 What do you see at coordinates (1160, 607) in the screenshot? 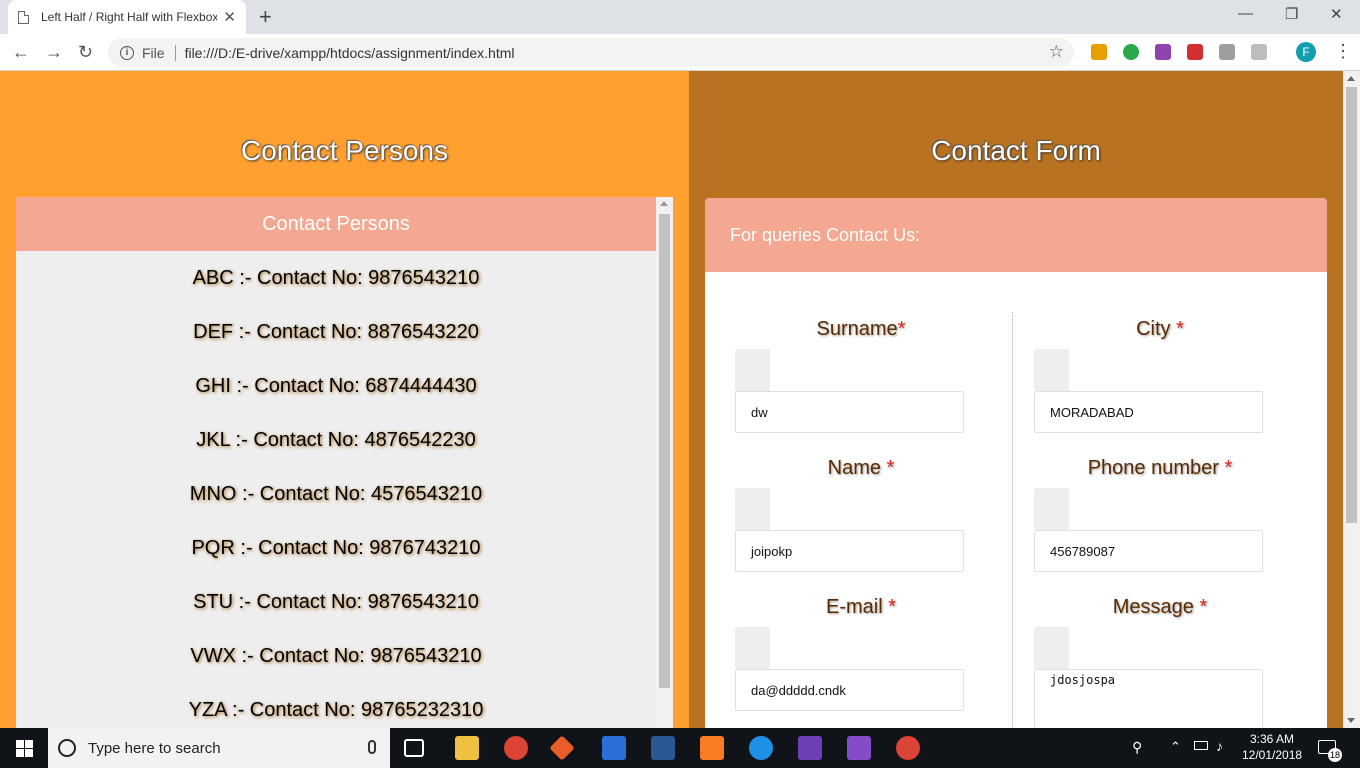
I see `message-label: Message *` at bounding box center [1160, 607].